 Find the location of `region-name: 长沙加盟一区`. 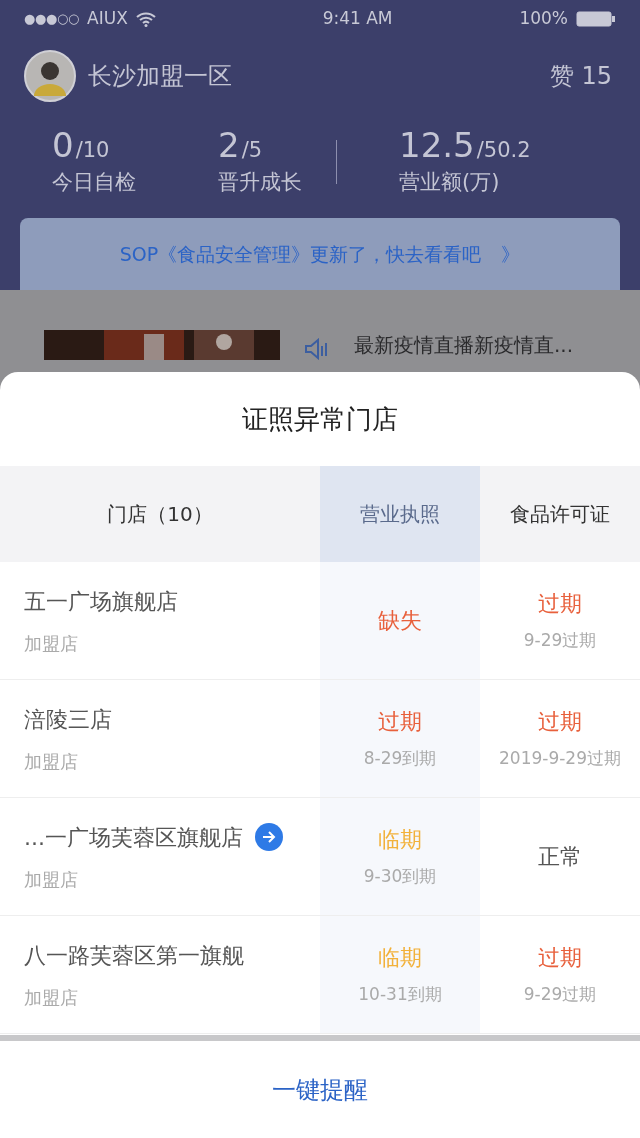

region-name: 长沙加盟一区 is located at coordinates (160, 76).